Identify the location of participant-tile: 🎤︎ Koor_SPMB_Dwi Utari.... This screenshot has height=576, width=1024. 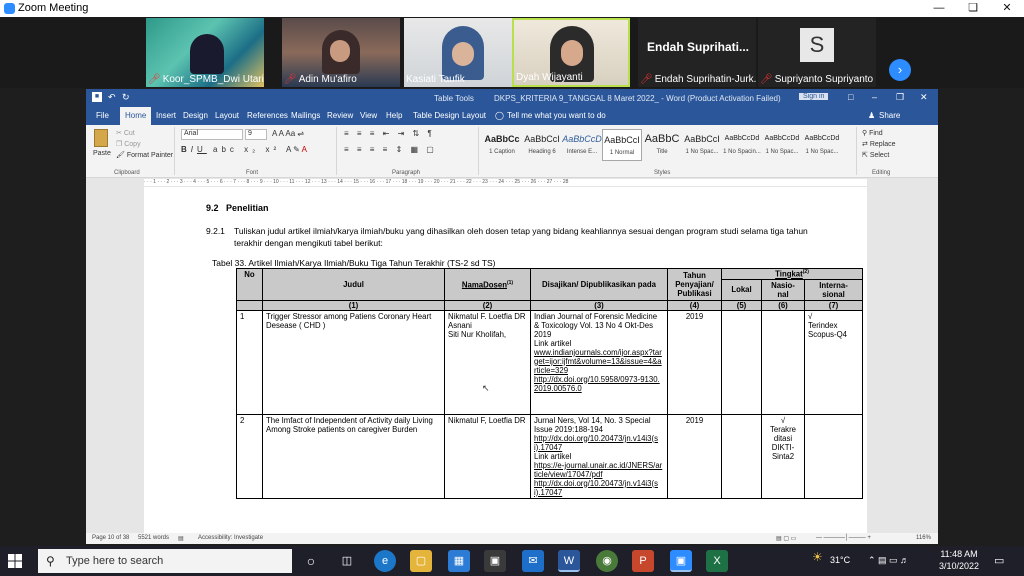
(205, 52).